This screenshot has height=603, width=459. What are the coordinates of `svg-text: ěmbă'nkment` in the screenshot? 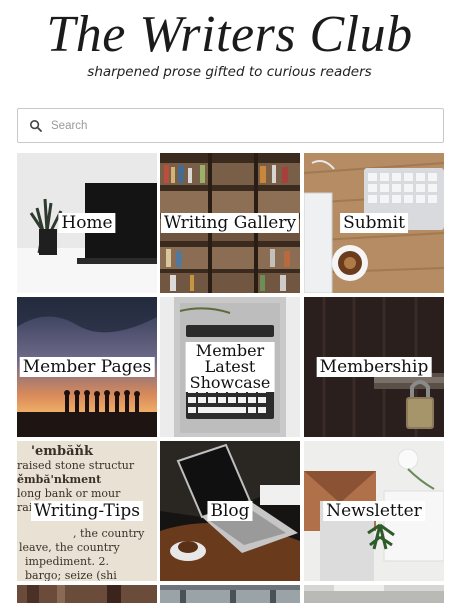 It's located at (59, 479).